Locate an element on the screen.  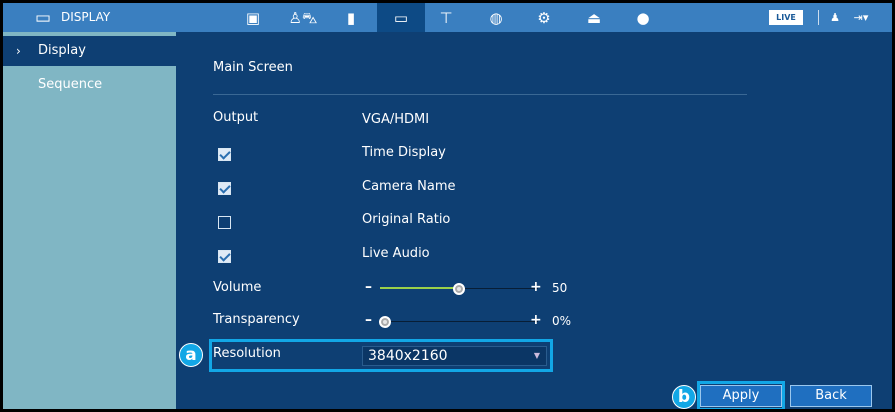
live-audio-checkbox is located at coordinates (224, 256).